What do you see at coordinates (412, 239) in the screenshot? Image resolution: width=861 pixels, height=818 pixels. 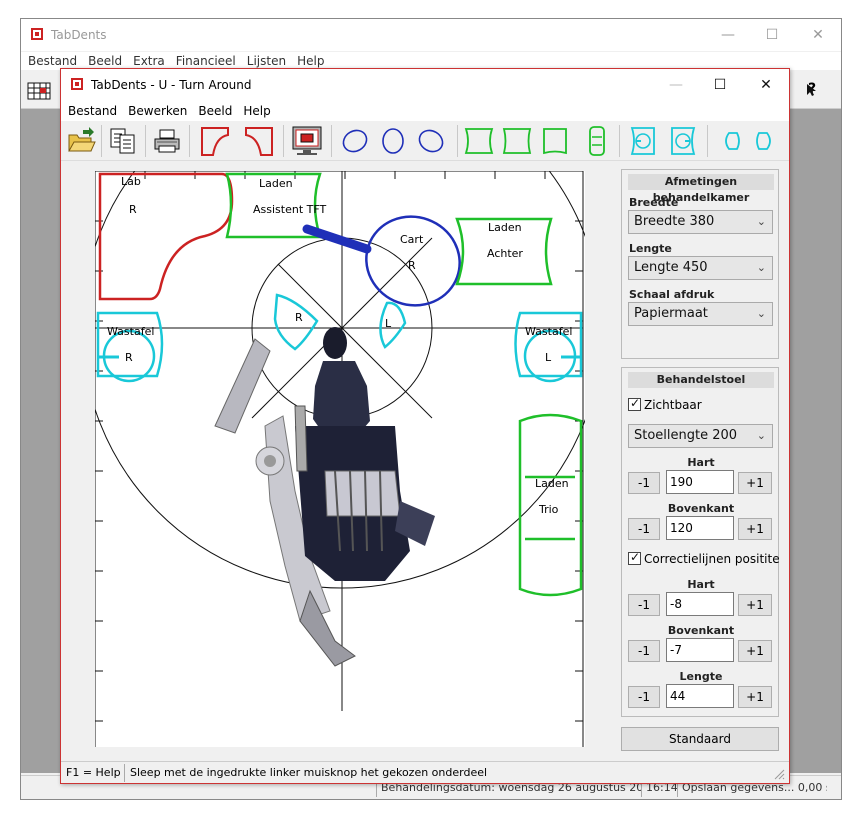 I see `cart-label: Cart` at bounding box center [412, 239].